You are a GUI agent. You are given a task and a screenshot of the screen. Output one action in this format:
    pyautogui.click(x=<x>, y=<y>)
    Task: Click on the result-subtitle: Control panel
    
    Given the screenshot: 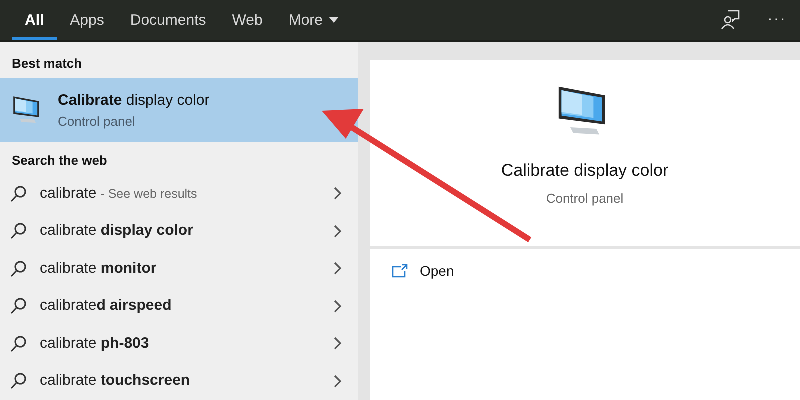 What is the action you would take?
    pyautogui.click(x=97, y=121)
    